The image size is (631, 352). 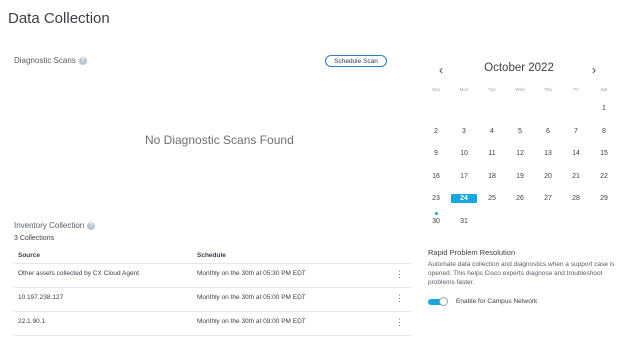 What do you see at coordinates (576, 176) in the screenshot?
I see `calendar-day: 21` at bounding box center [576, 176].